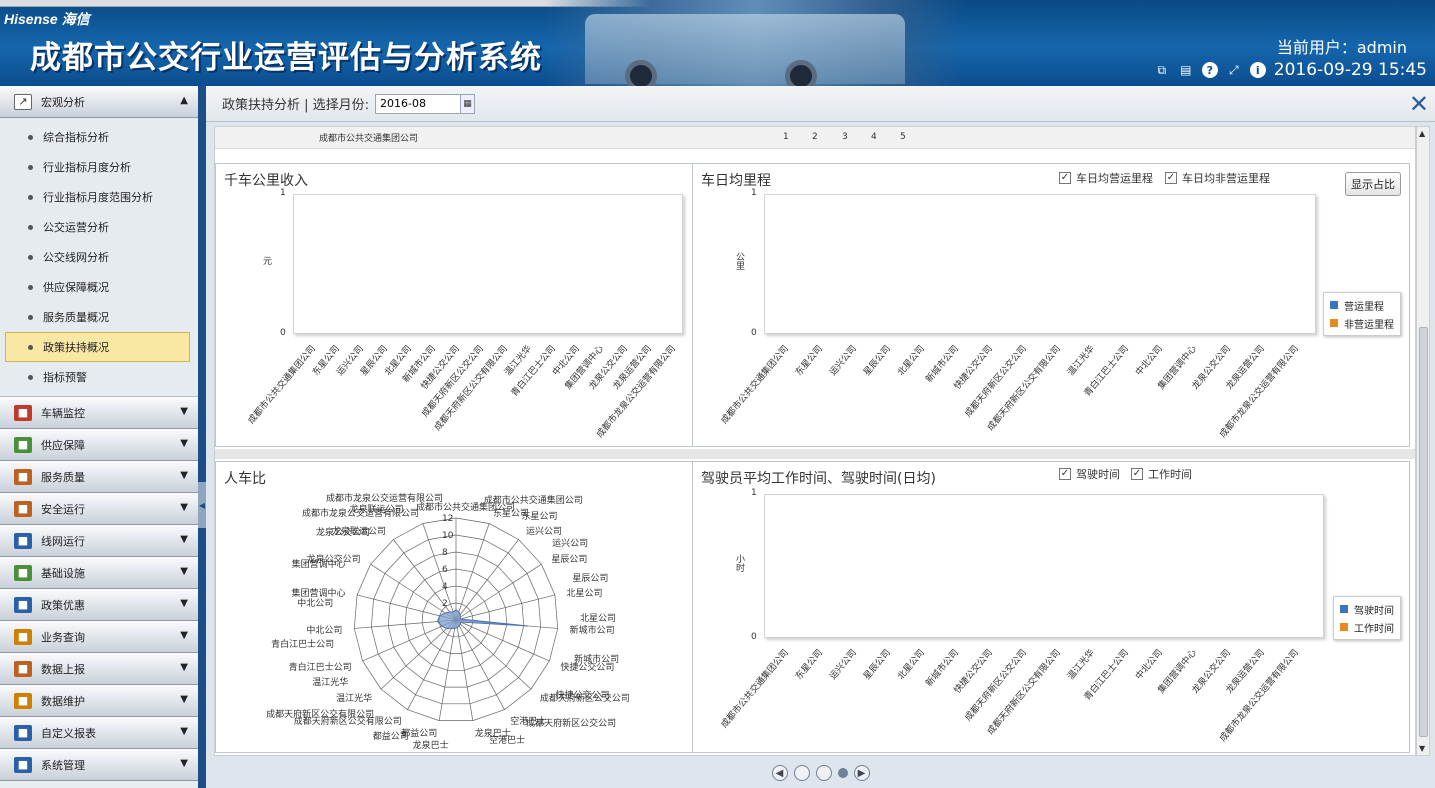 The height and width of the screenshot is (788, 1435). I want to click on operating-mileage-checkbox: ✓ 车日均营运里程, so click(1106, 178).